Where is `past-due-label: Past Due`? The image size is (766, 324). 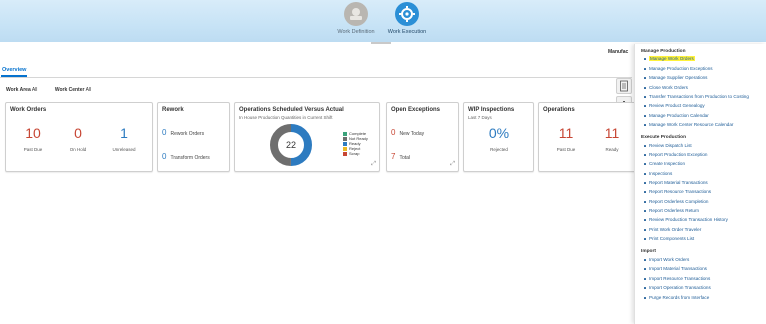 past-due-label: Past Due is located at coordinates (33, 149).